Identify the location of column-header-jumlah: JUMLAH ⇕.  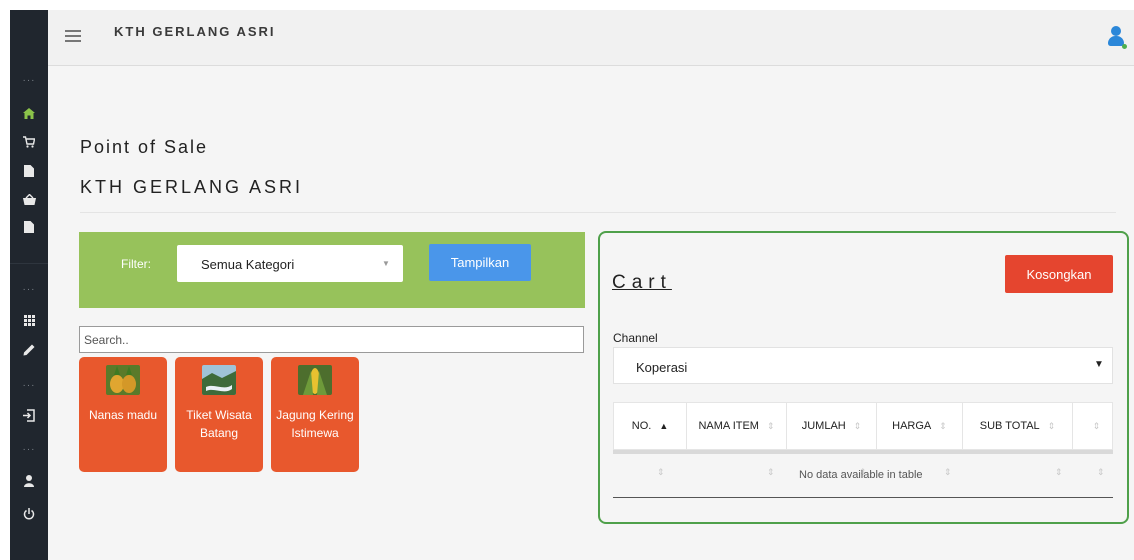
(832, 426).